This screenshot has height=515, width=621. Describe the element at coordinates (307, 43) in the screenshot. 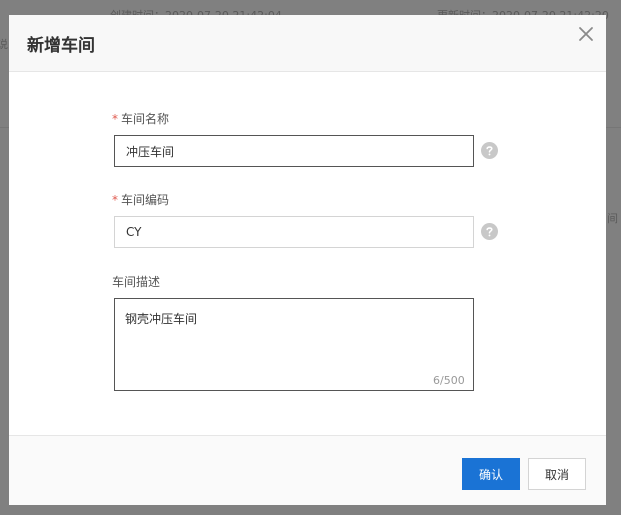

I see `dialog-header: 新增车间` at that location.